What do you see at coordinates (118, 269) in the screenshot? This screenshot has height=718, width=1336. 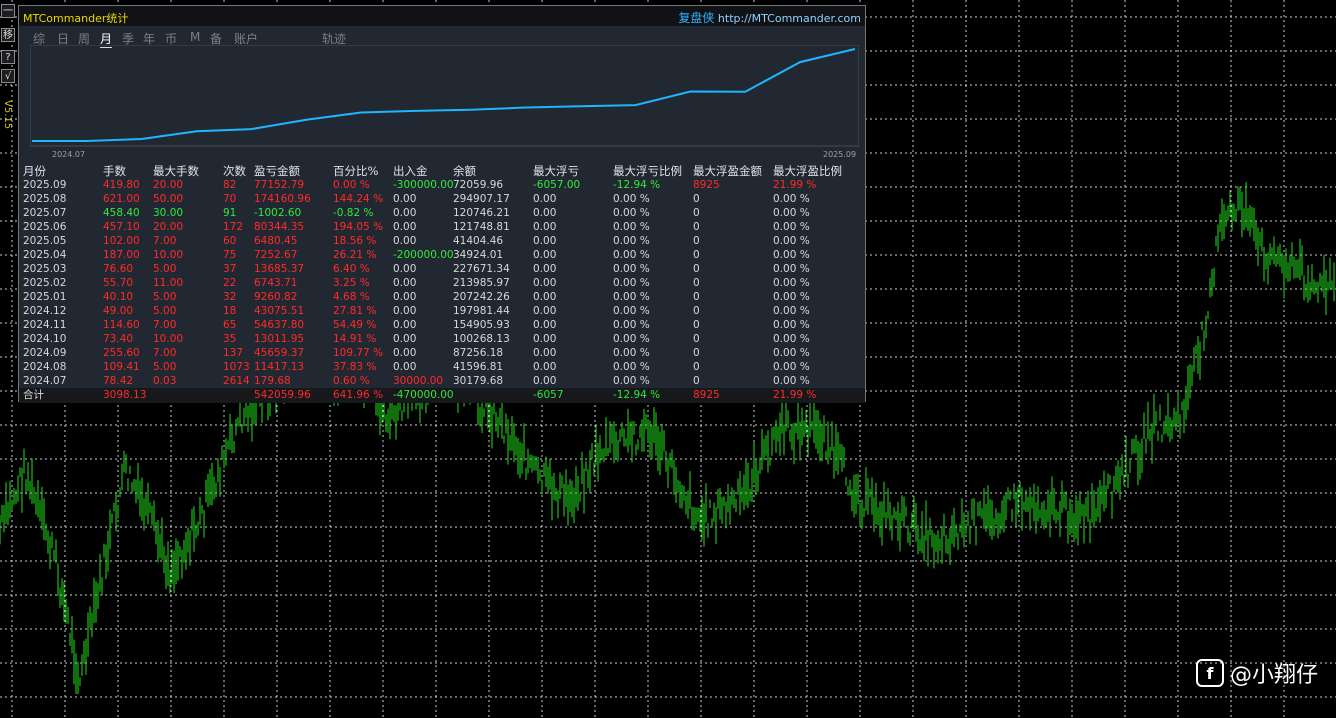 I see `table-cell: 76.60` at bounding box center [118, 269].